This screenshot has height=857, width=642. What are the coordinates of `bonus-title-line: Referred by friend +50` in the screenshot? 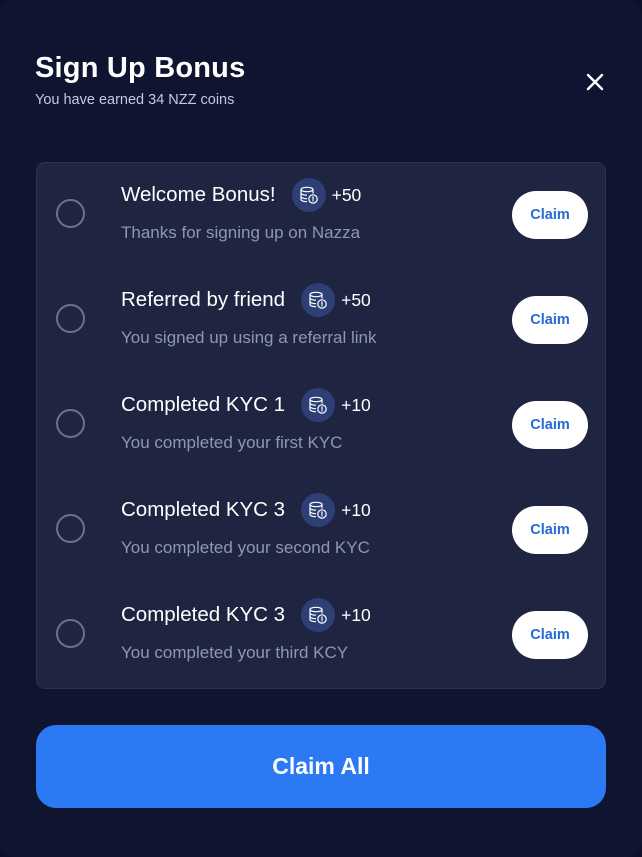 It's located at (246, 300).